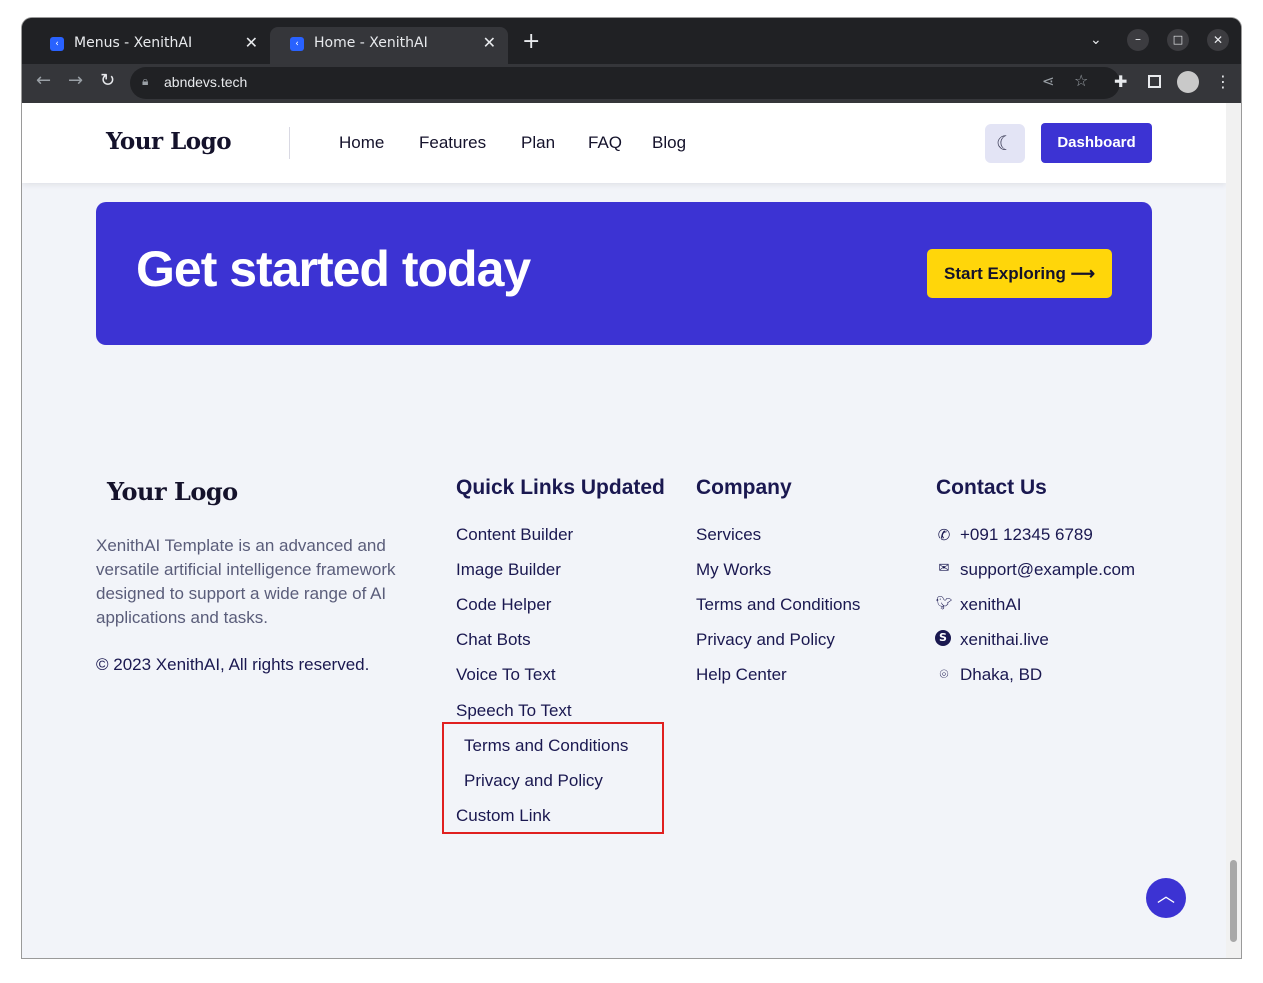  Describe the element at coordinates (506, 675) in the screenshot. I see `footer-link: Voice To Text` at that location.